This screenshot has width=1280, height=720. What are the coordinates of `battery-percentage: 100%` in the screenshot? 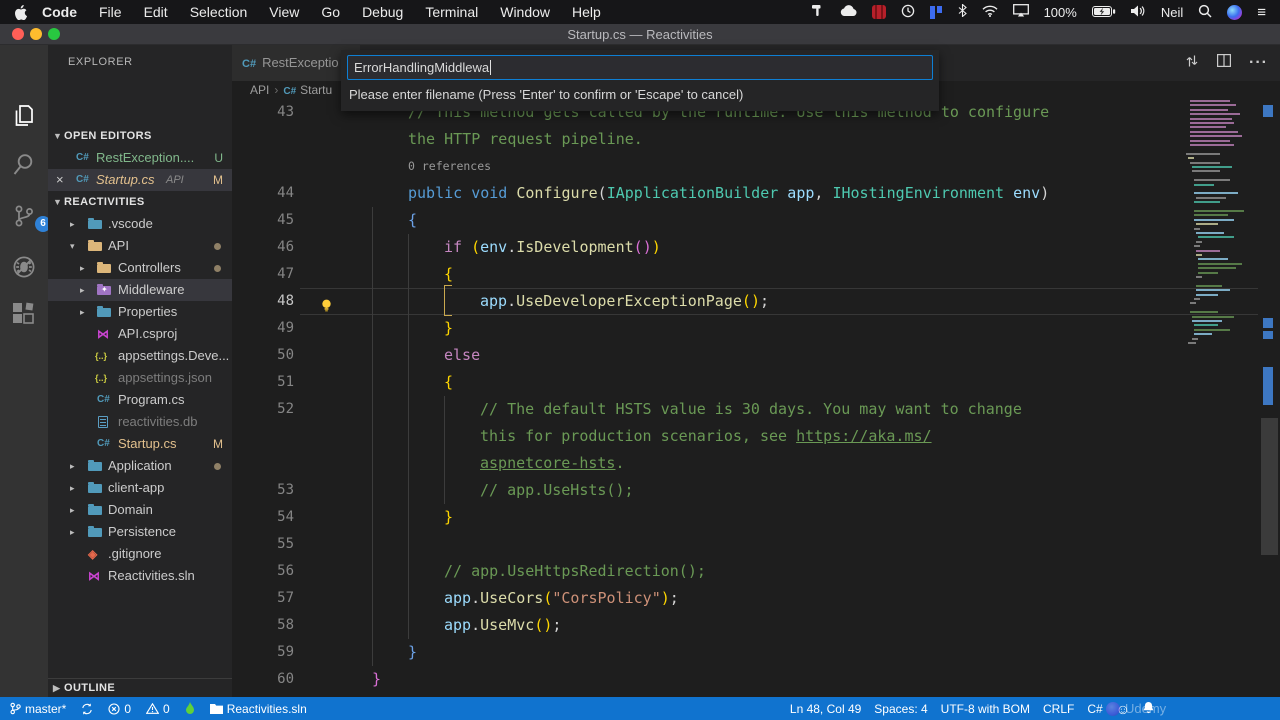 It's located at (1060, 12).